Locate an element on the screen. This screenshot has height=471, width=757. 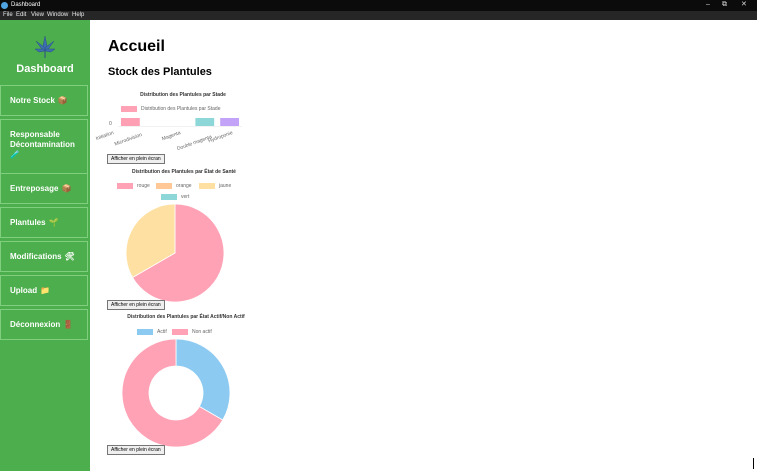
nav-plantules: Plantules 🌱 is located at coordinates (44, 222).